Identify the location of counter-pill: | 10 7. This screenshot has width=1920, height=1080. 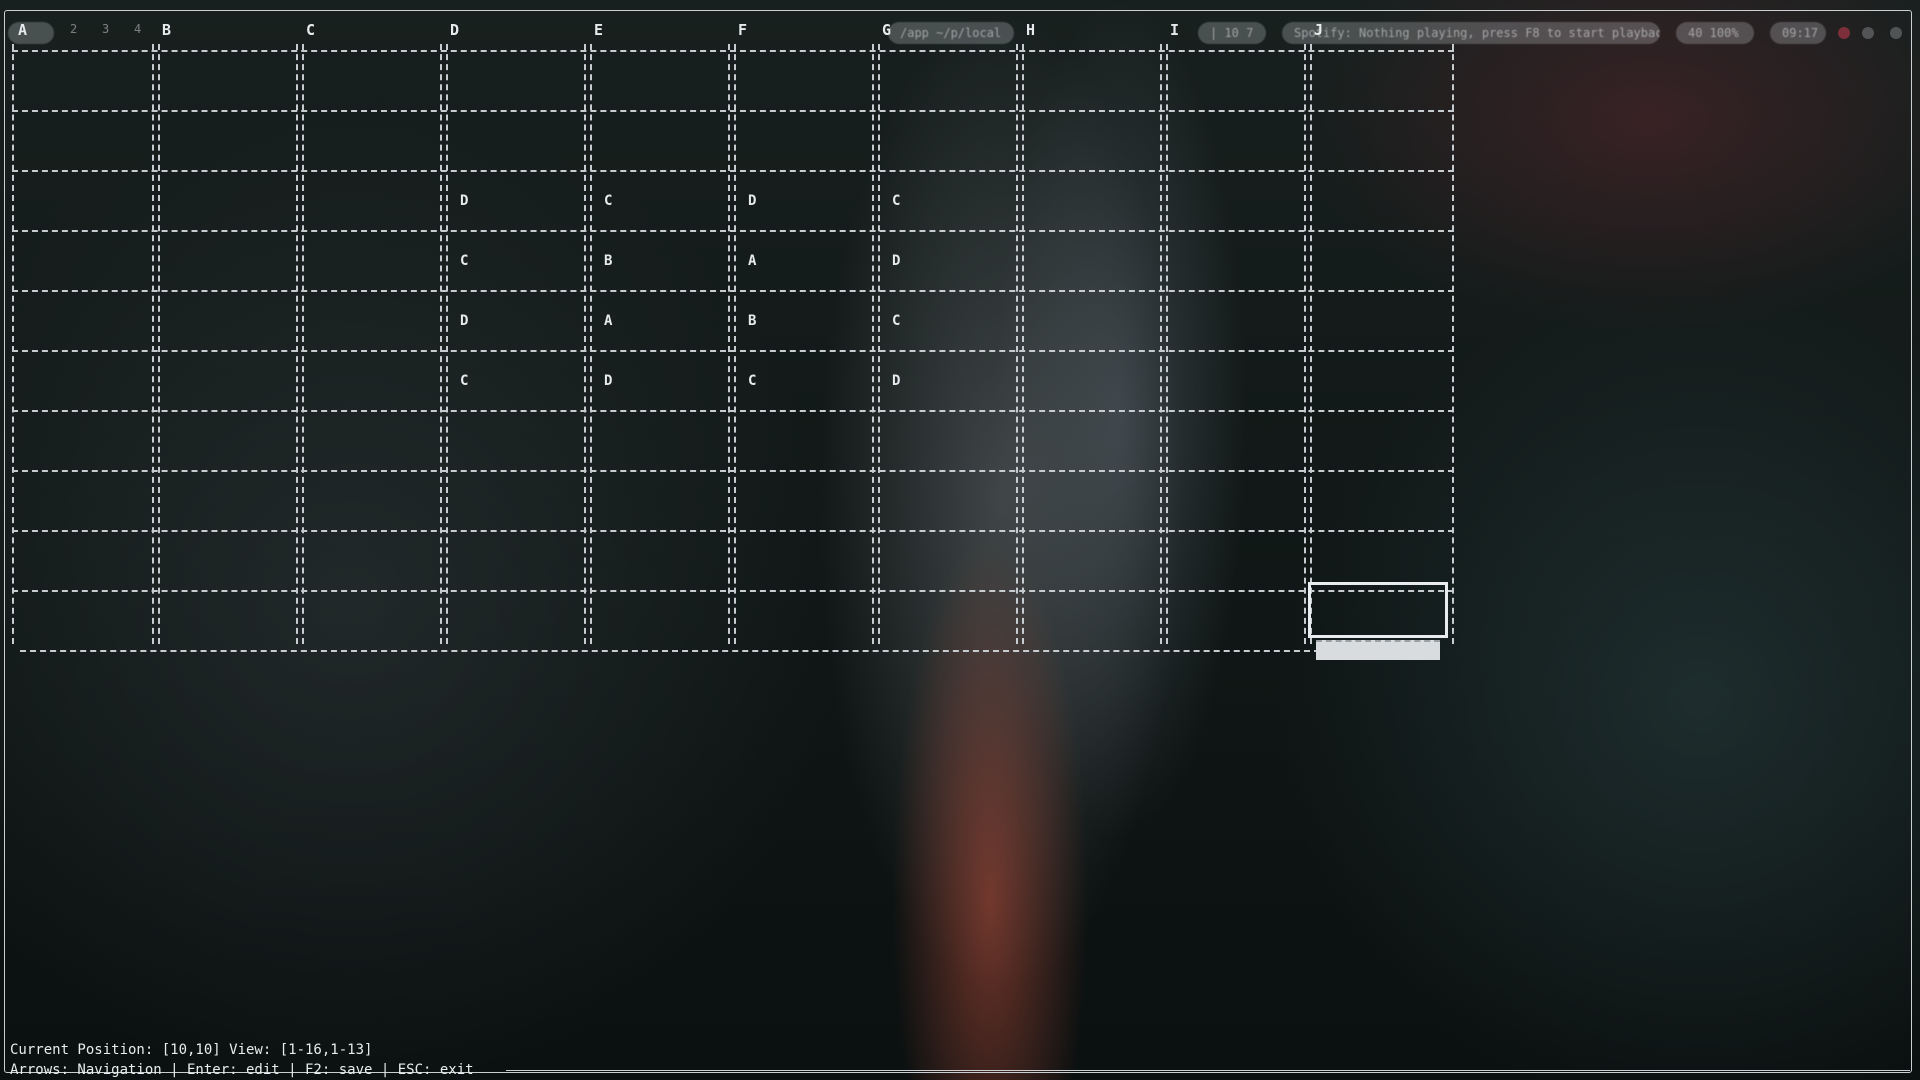
(1232, 33).